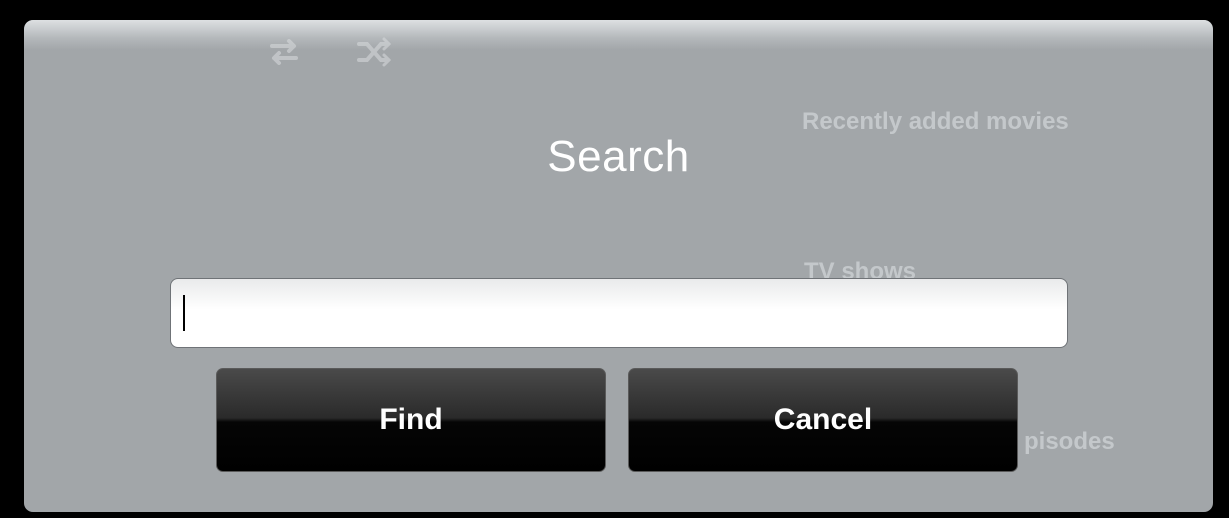 The width and height of the screenshot is (1229, 518). Describe the element at coordinates (411, 420) in the screenshot. I see `find-button: Find` at that location.